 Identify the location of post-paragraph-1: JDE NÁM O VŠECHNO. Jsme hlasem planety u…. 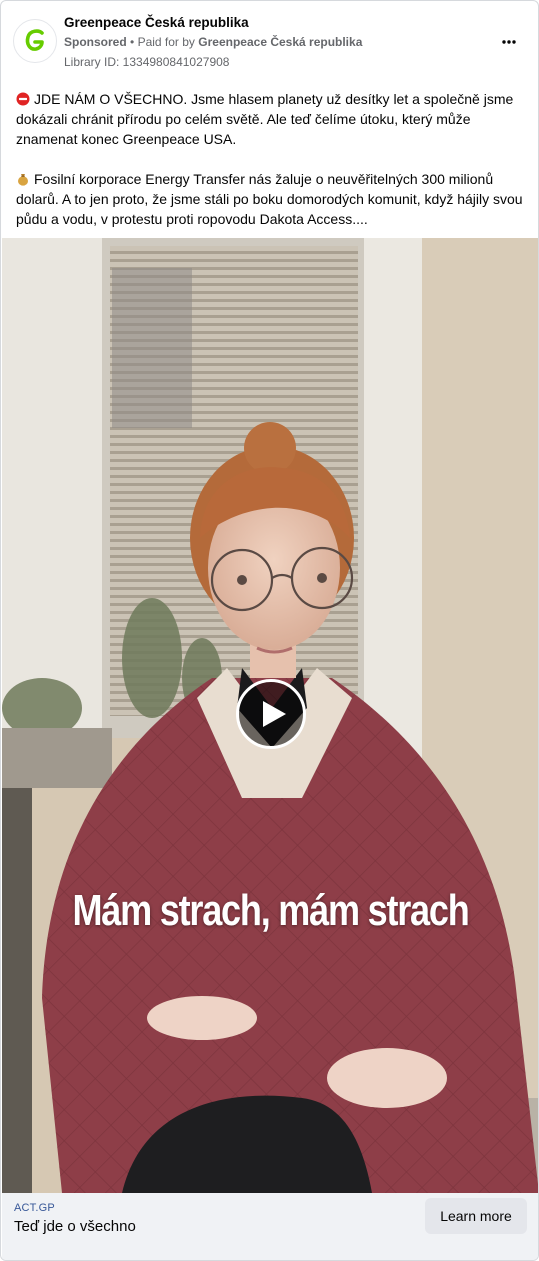
(273, 119).